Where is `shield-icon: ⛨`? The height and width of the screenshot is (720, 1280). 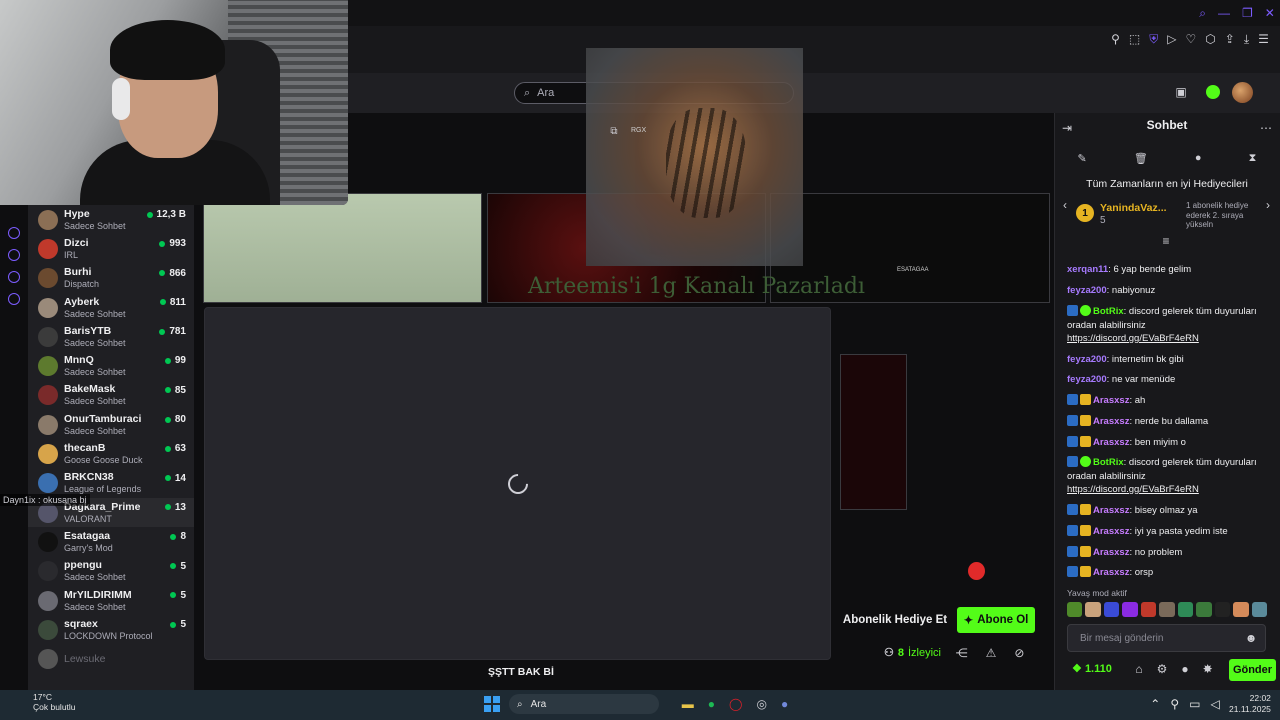 shield-icon: ⛨ is located at coordinates (1153, 39).